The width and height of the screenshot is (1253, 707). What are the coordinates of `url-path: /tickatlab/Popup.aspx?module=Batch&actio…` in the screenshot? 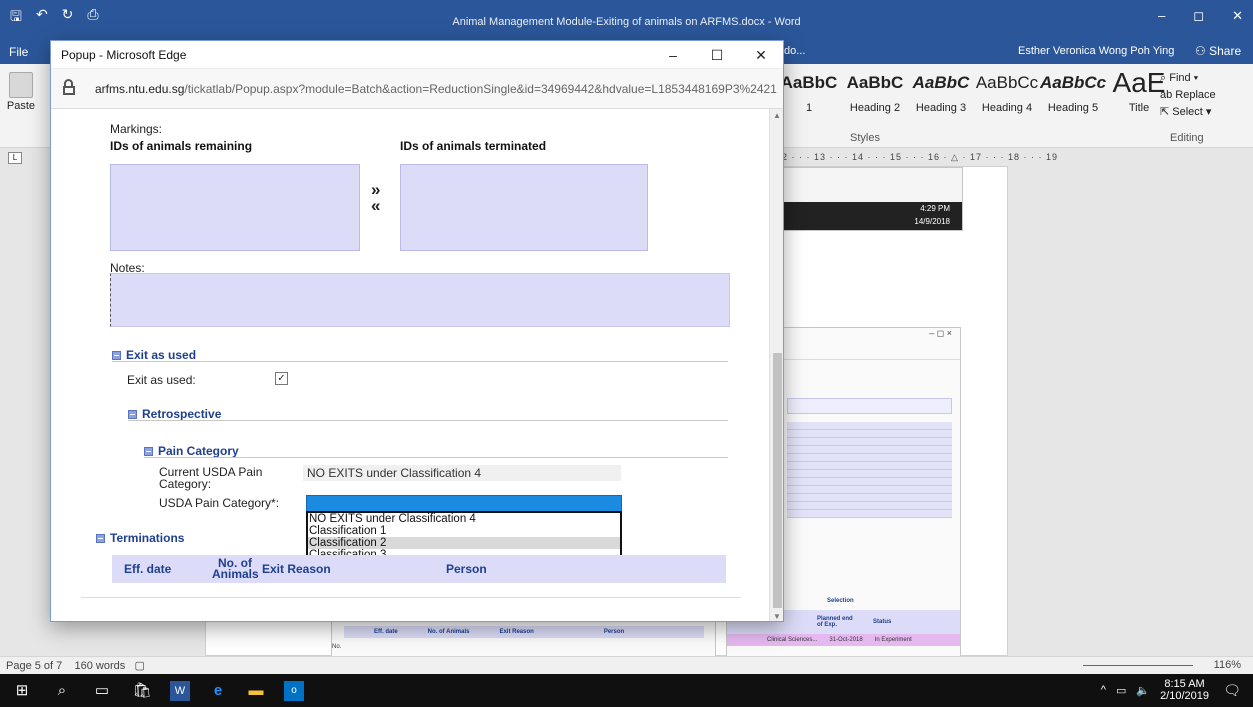 It's located at (480, 89).